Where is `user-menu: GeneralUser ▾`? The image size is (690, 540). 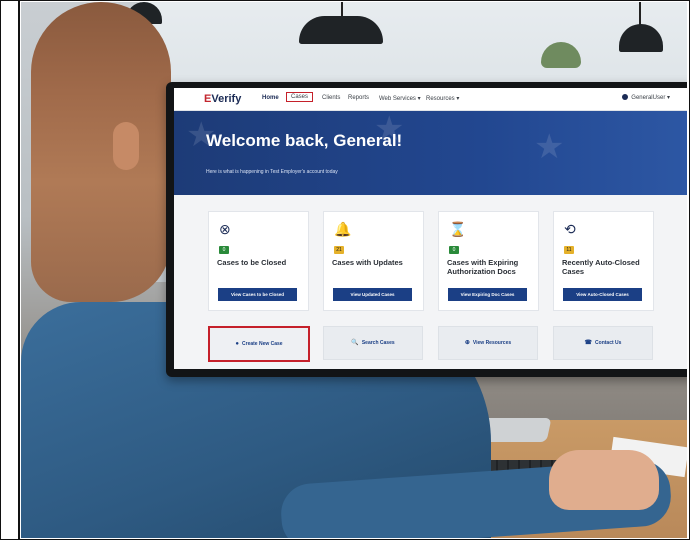
user-menu: GeneralUser ▾ is located at coordinates (646, 97).